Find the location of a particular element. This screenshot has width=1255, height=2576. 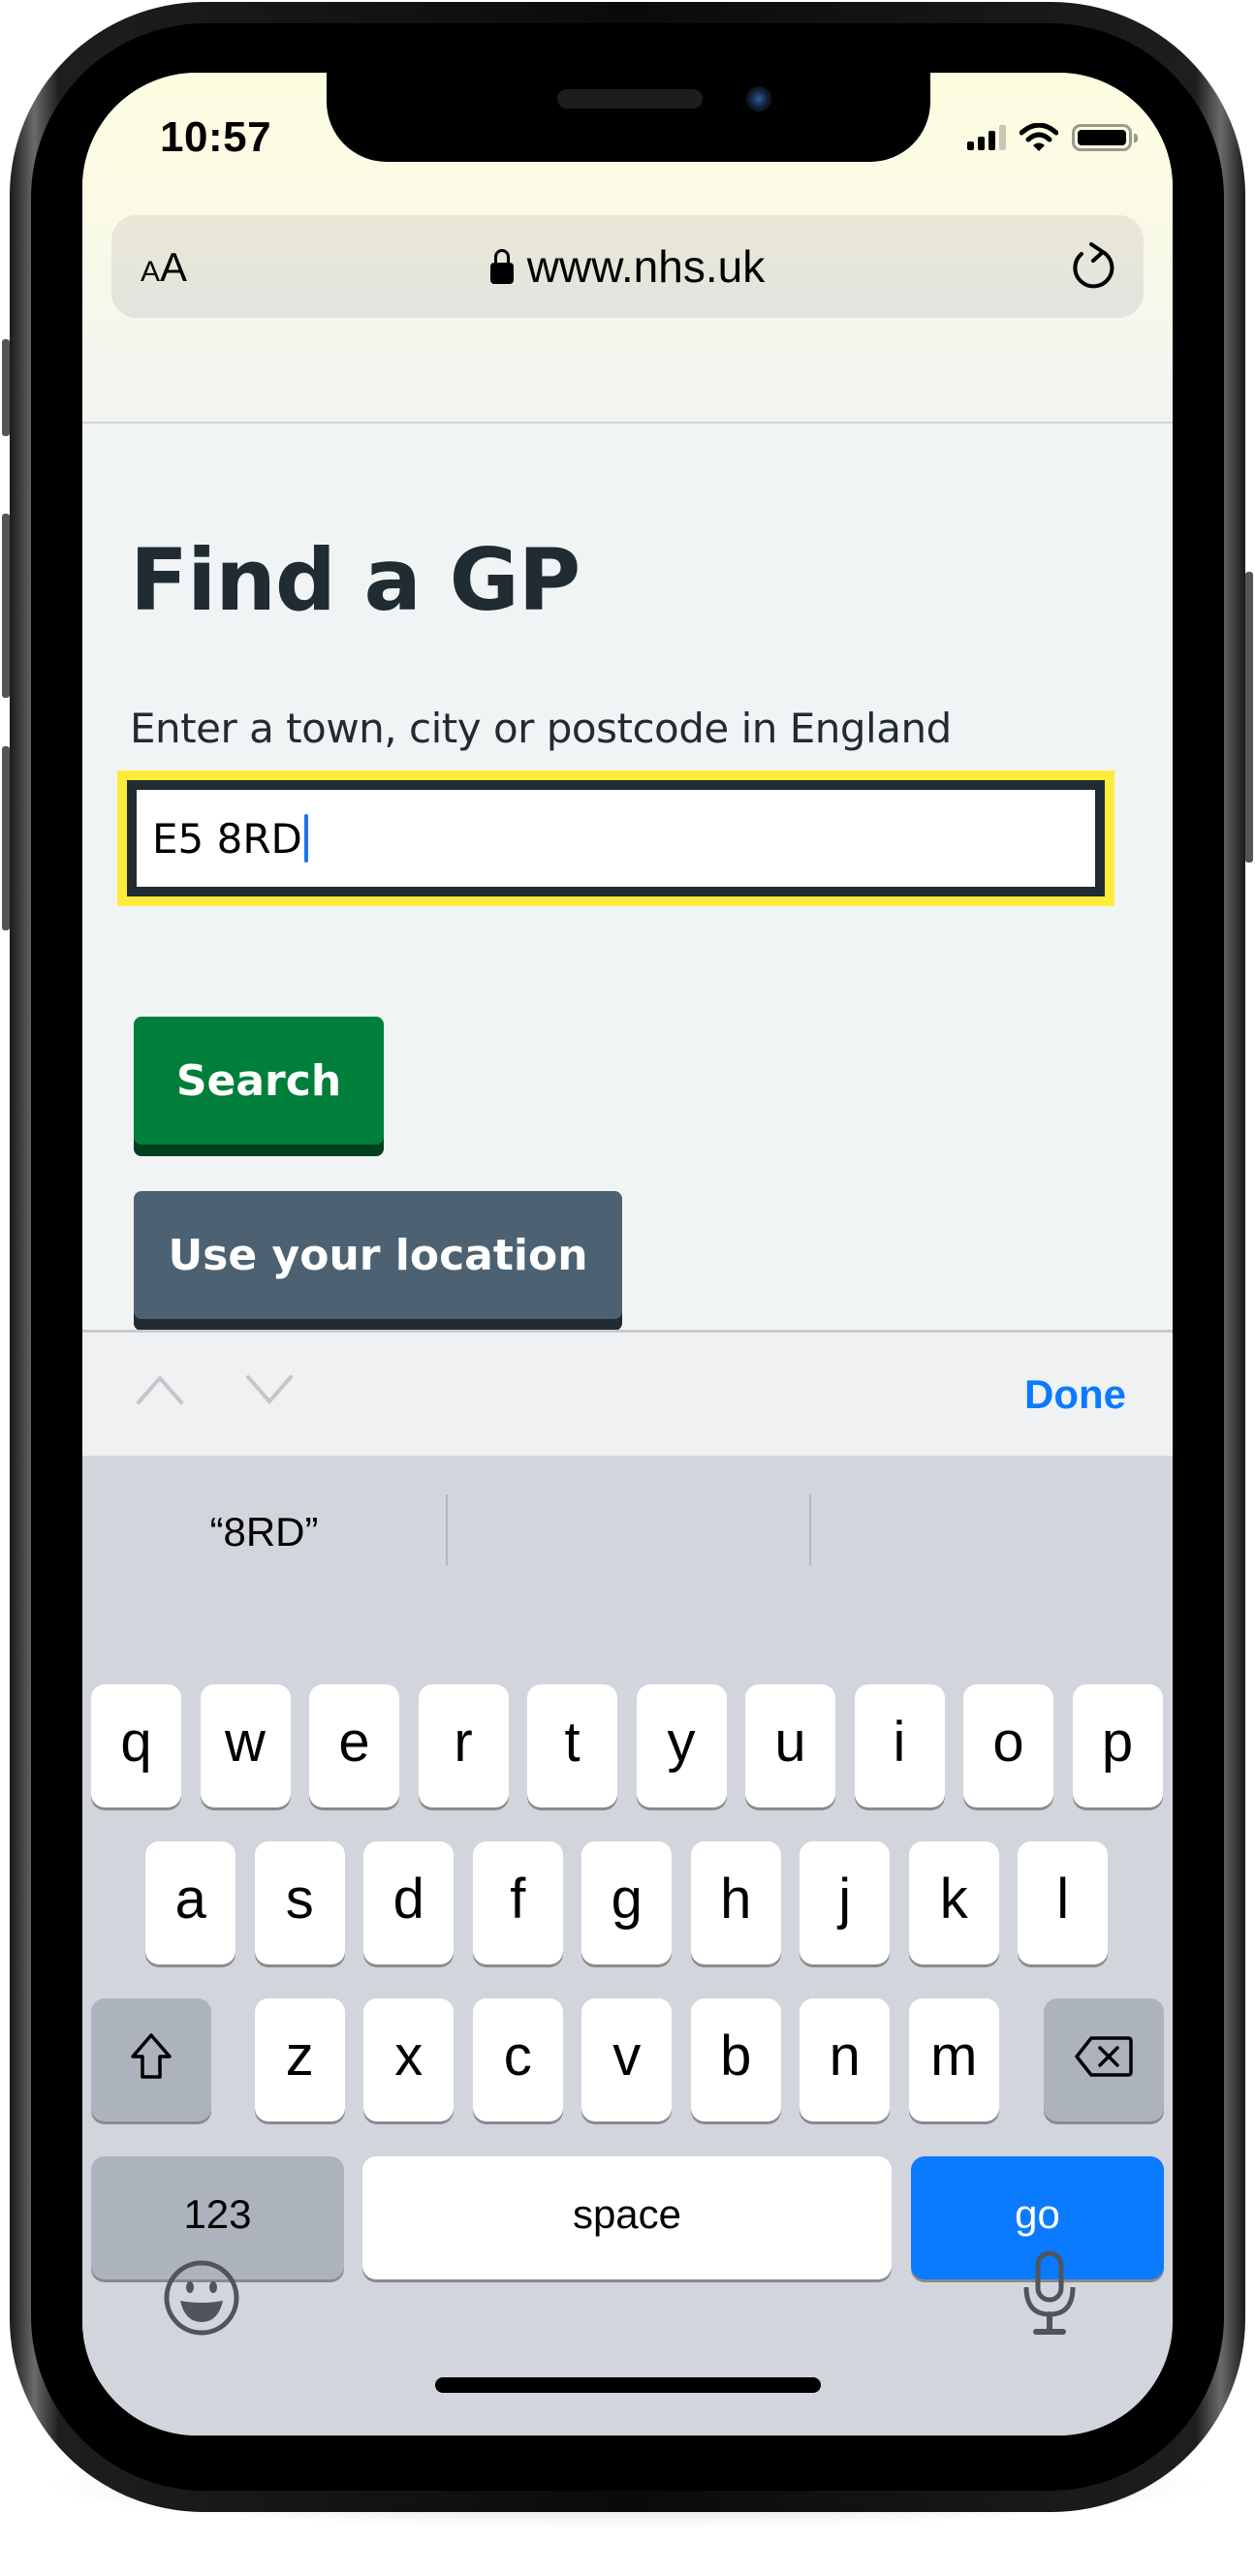

home-indicator is located at coordinates (628, 2385).